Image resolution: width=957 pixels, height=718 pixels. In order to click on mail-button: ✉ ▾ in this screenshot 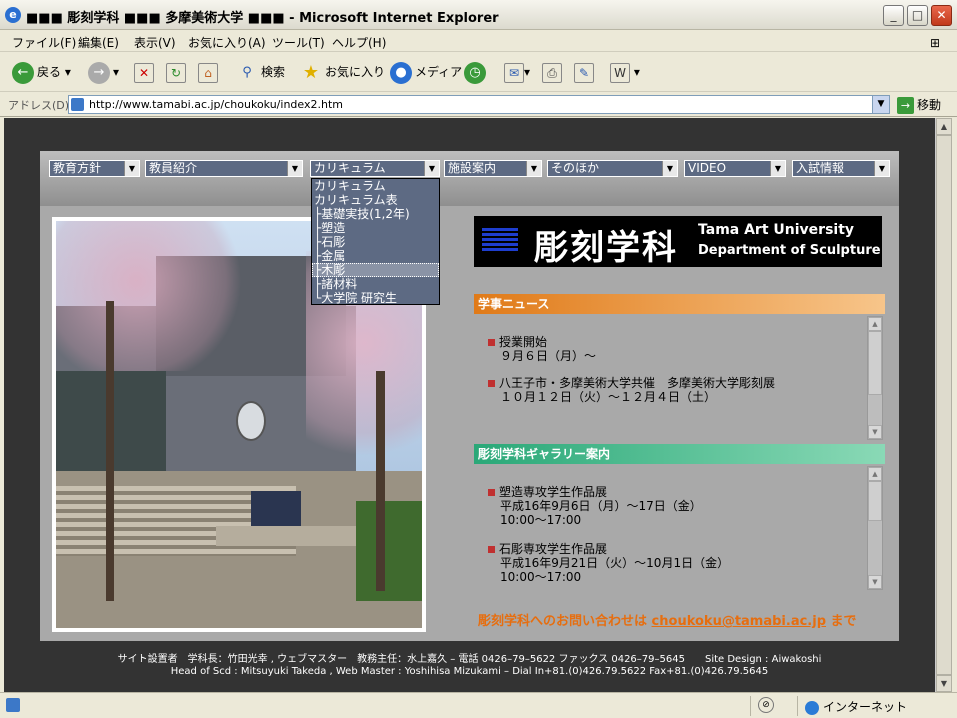, I will do `click(517, 72)`.